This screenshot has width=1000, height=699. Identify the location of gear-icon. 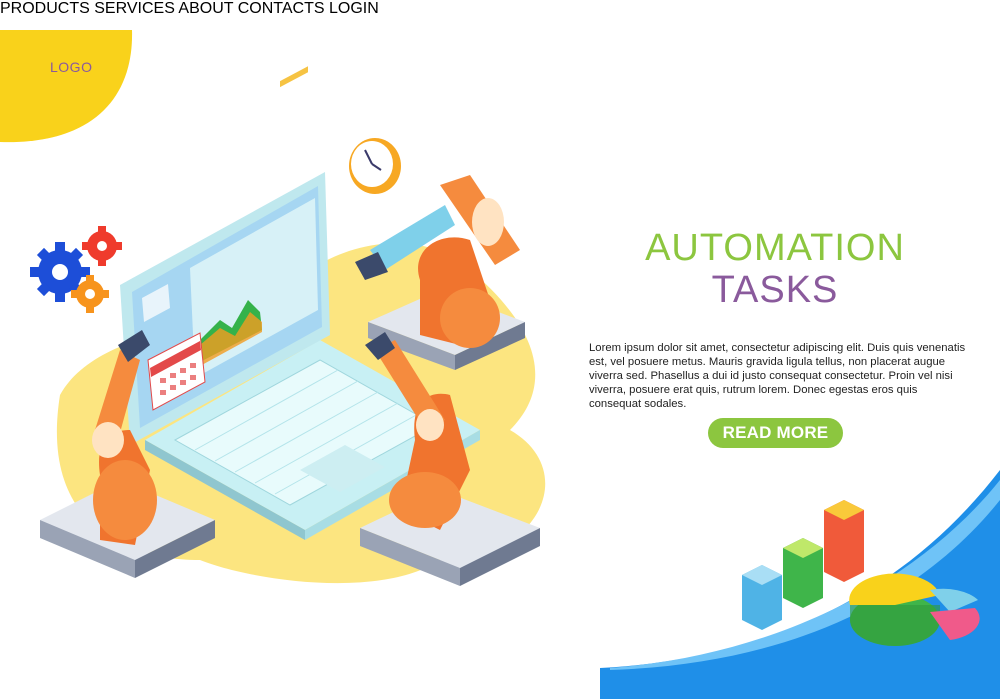
(76, 269).